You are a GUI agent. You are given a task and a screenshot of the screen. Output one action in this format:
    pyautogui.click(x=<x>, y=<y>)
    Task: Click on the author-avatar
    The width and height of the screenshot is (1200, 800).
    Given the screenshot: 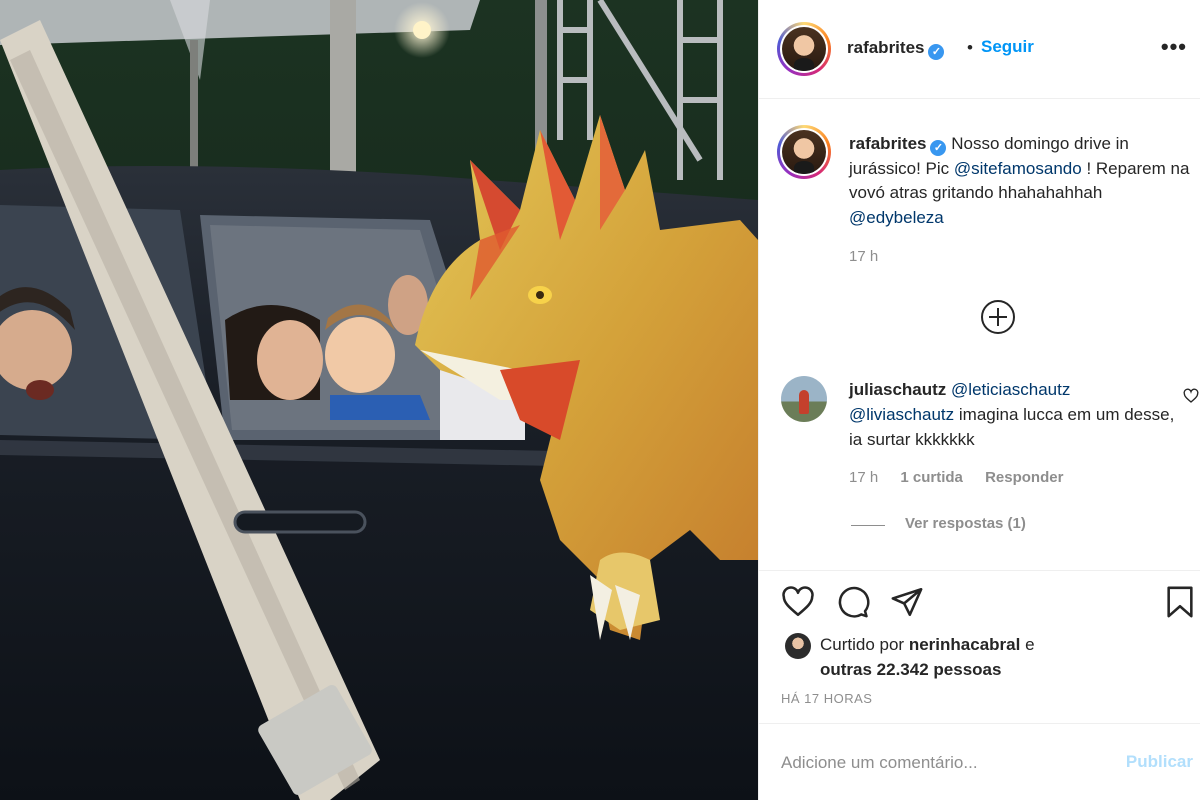 What is the action you would take?
    pyautogui.click(x=804, y=49)
    